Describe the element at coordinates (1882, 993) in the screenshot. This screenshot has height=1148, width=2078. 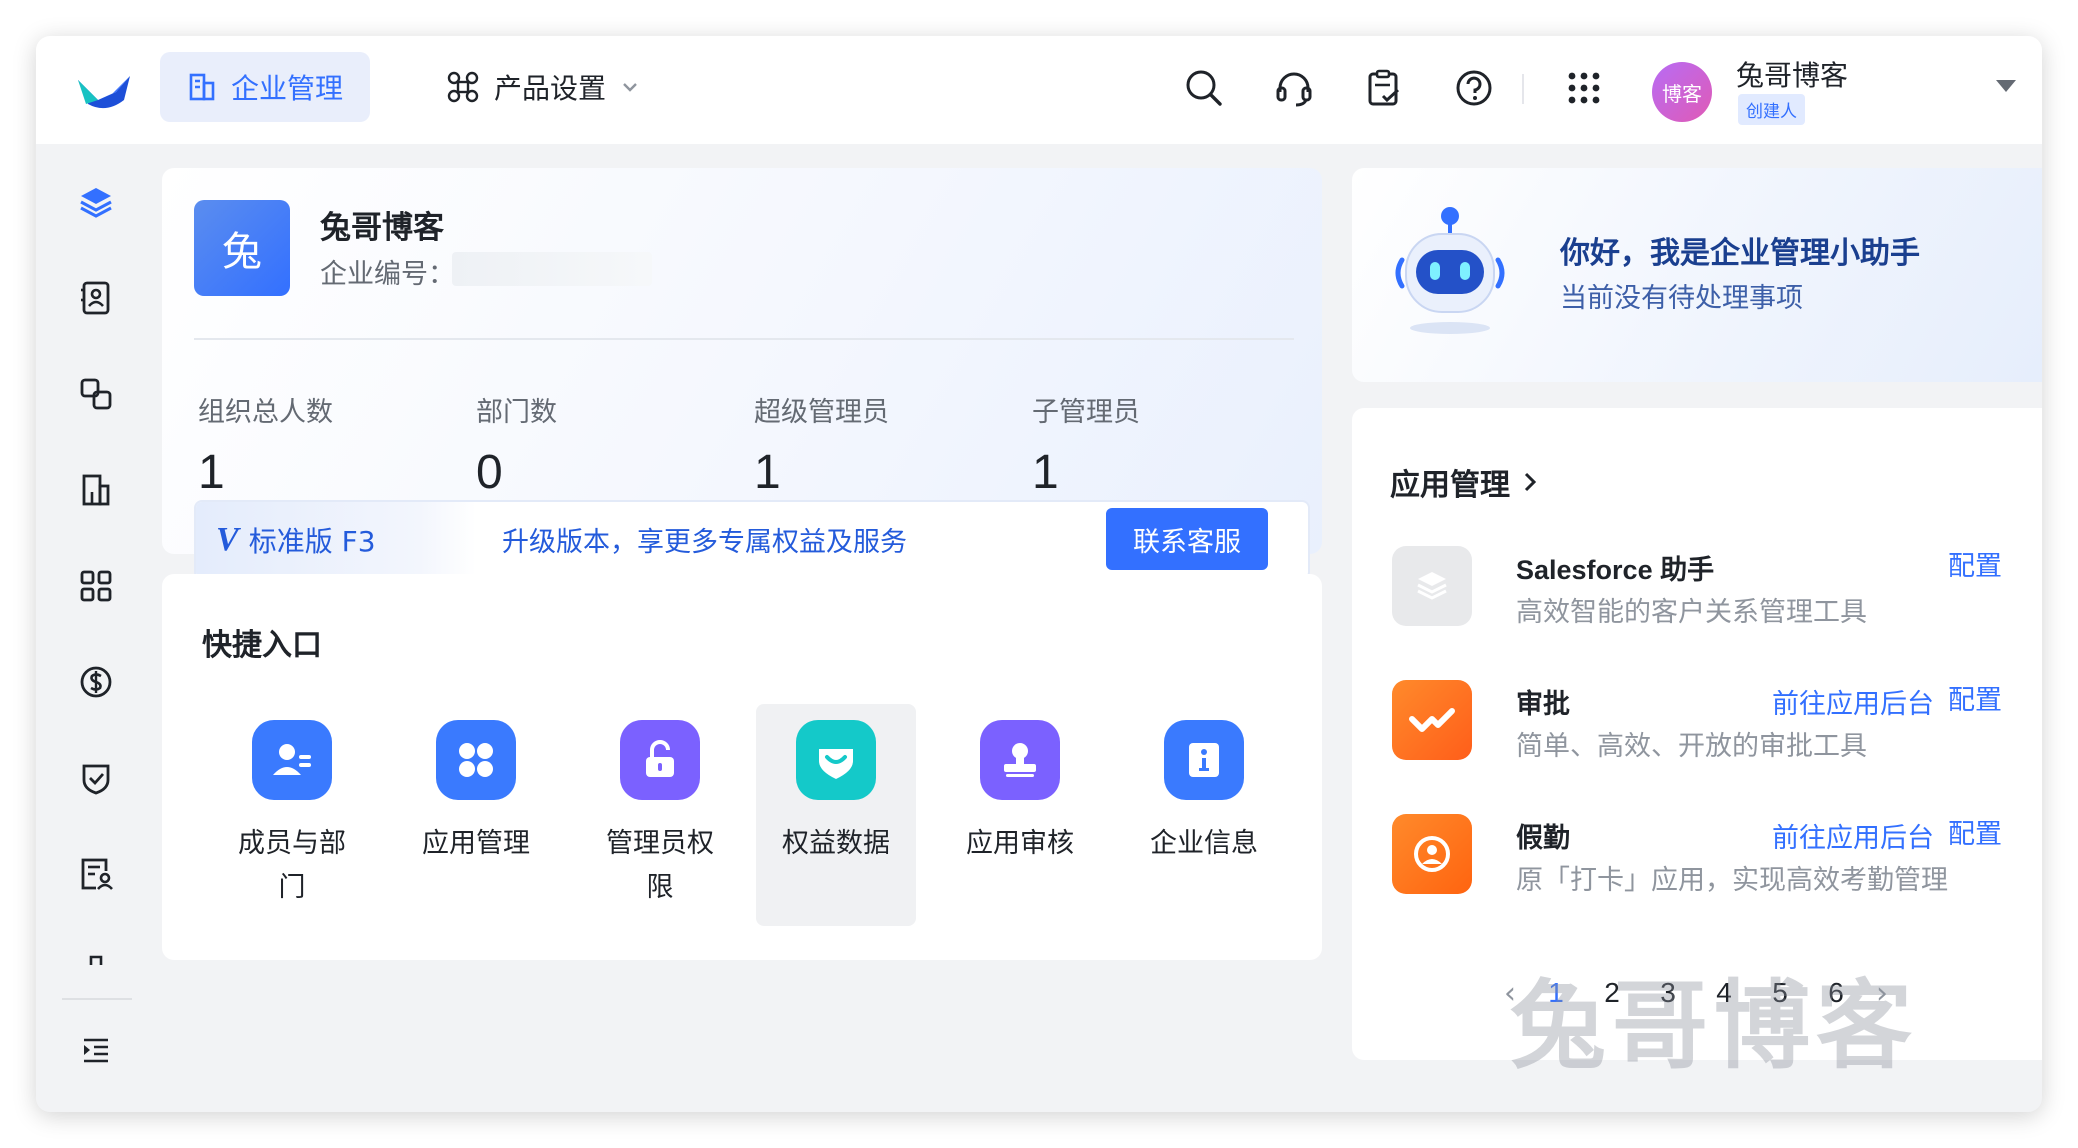
I see `next-page-icon: ›` at that location.